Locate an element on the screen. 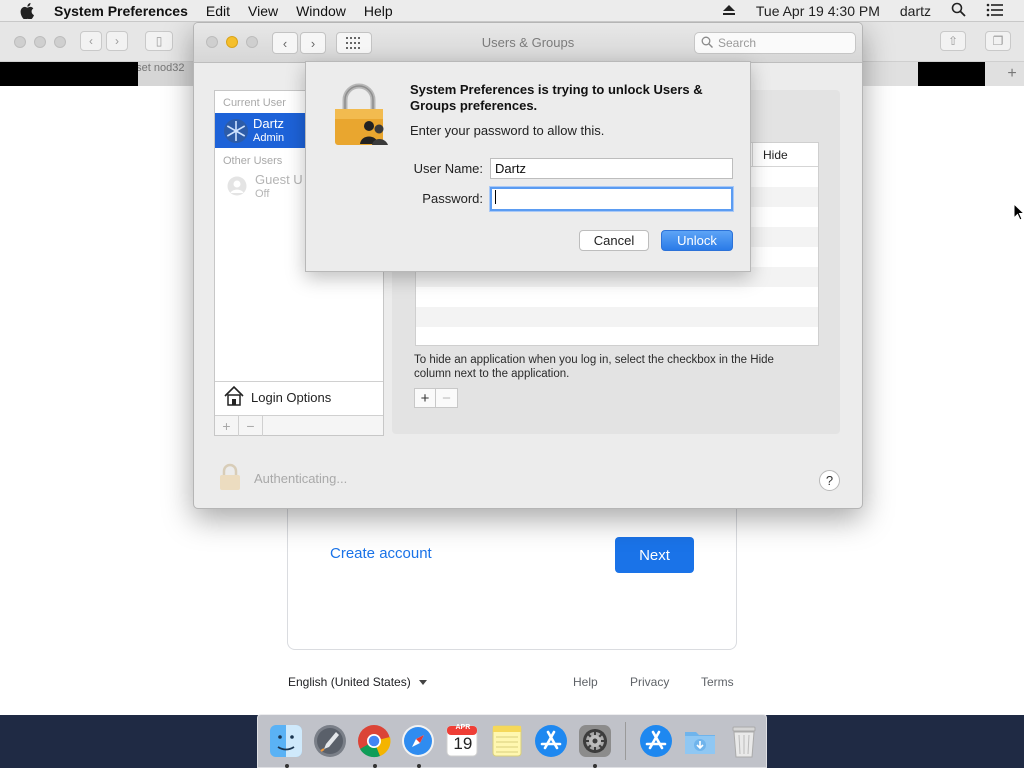 This screenshot has width=1024, height=768. notes-icon is located at coordinates (506, 741).